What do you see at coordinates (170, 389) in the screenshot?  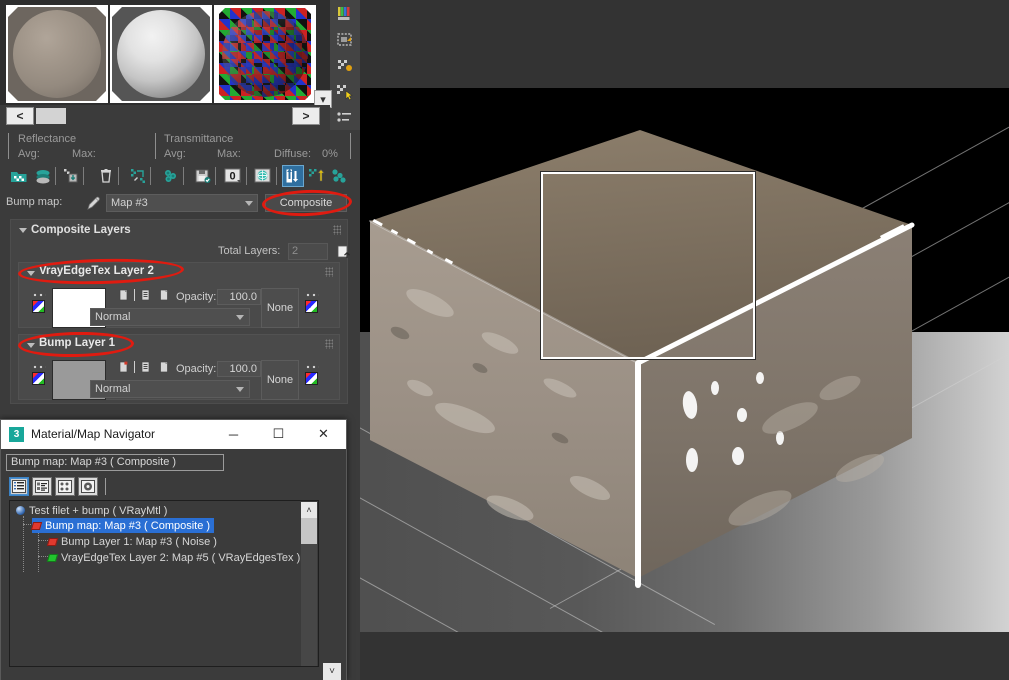 I see `layer-1-blend-mode: Normal` at bounding box center [170, 389].